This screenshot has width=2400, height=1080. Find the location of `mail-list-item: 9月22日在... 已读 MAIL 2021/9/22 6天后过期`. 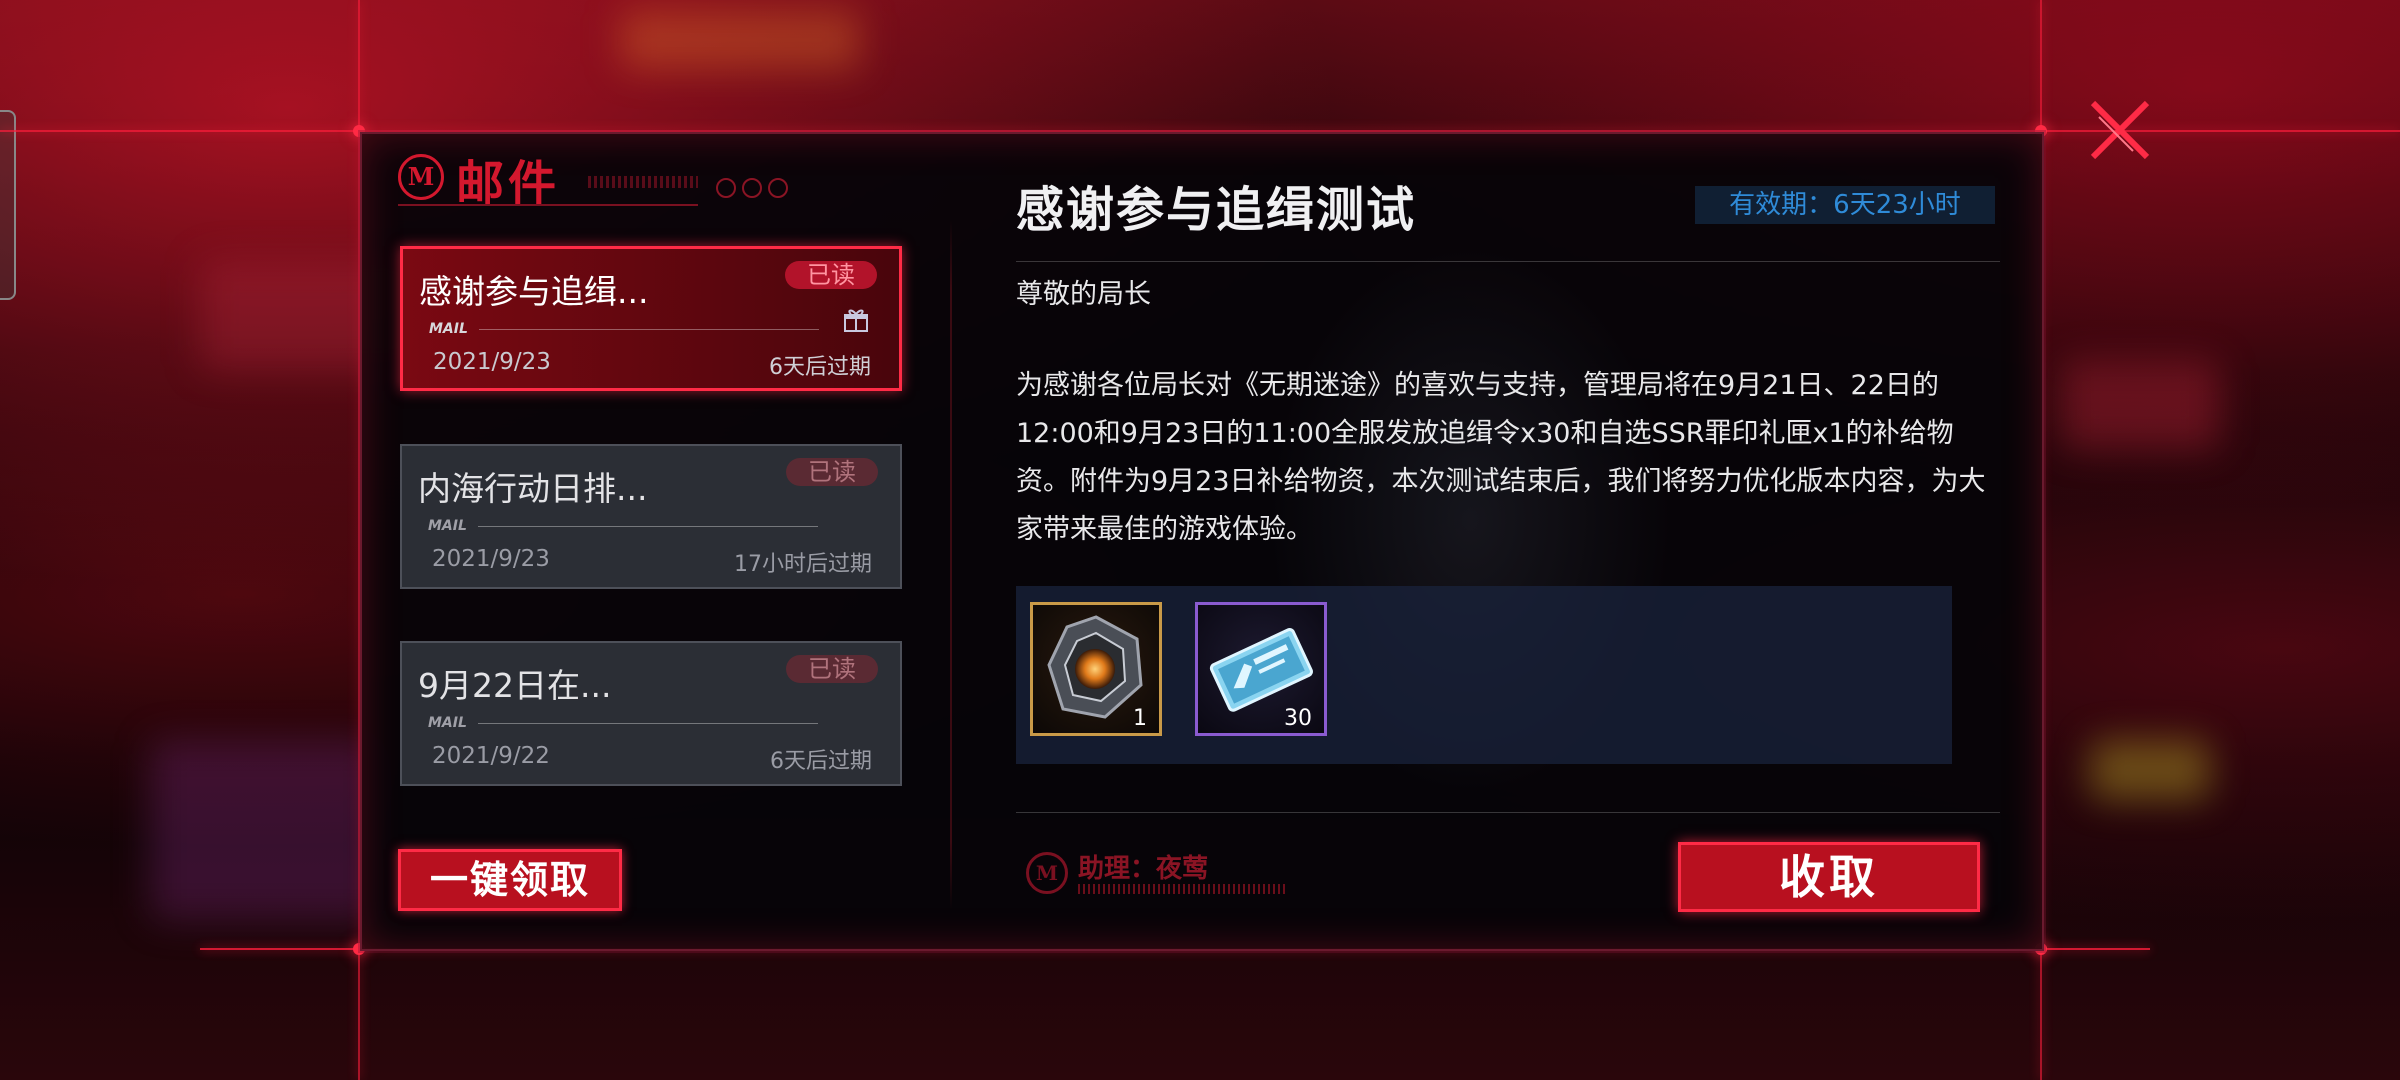

mail-list-item: 9月22日在... 已读 MAIL 2021/9/22 6天后过期 is located at coordinates (651, 713).